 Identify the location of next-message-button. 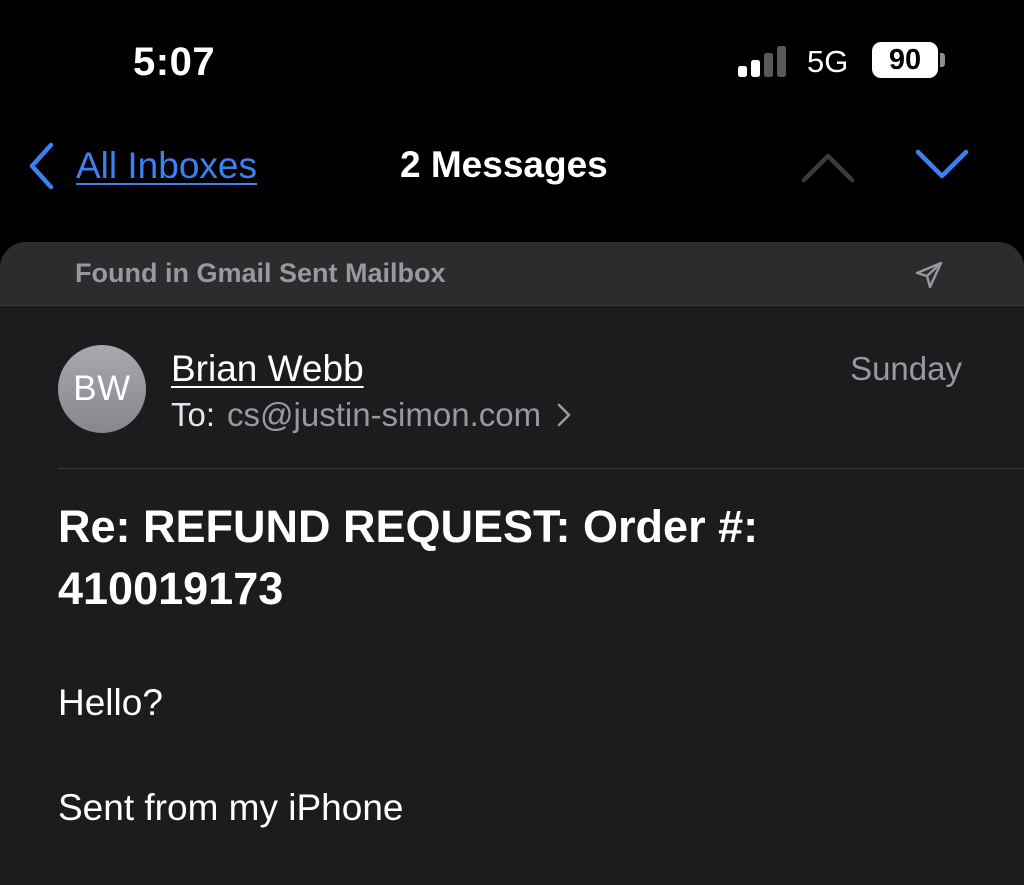
(942, 166).